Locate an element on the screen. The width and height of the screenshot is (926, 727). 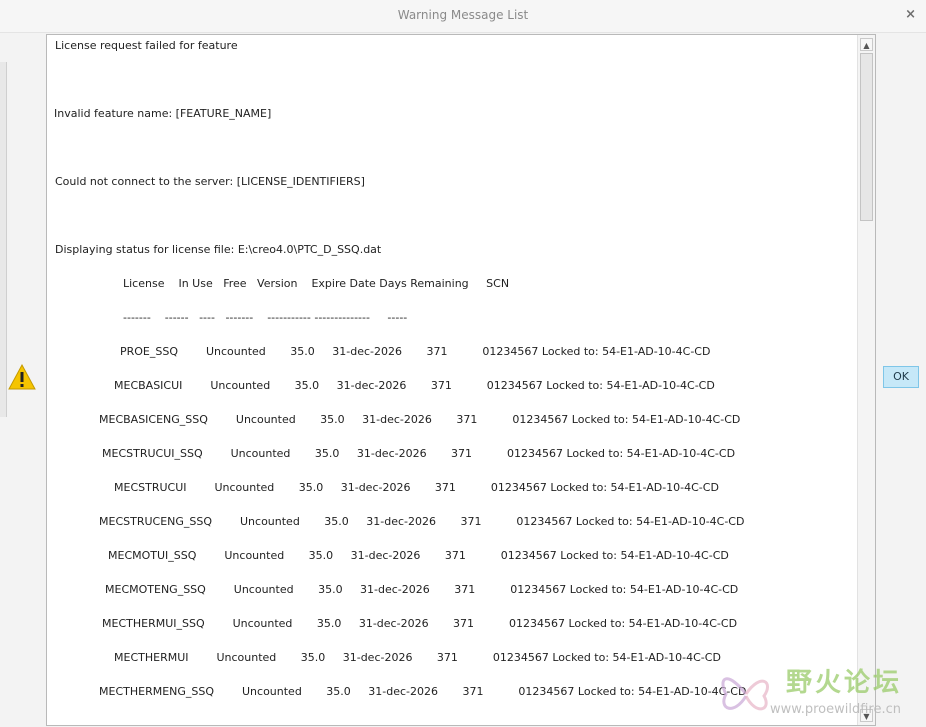
watermark-title: 野火论坛 is located at coordinates (844, 683).